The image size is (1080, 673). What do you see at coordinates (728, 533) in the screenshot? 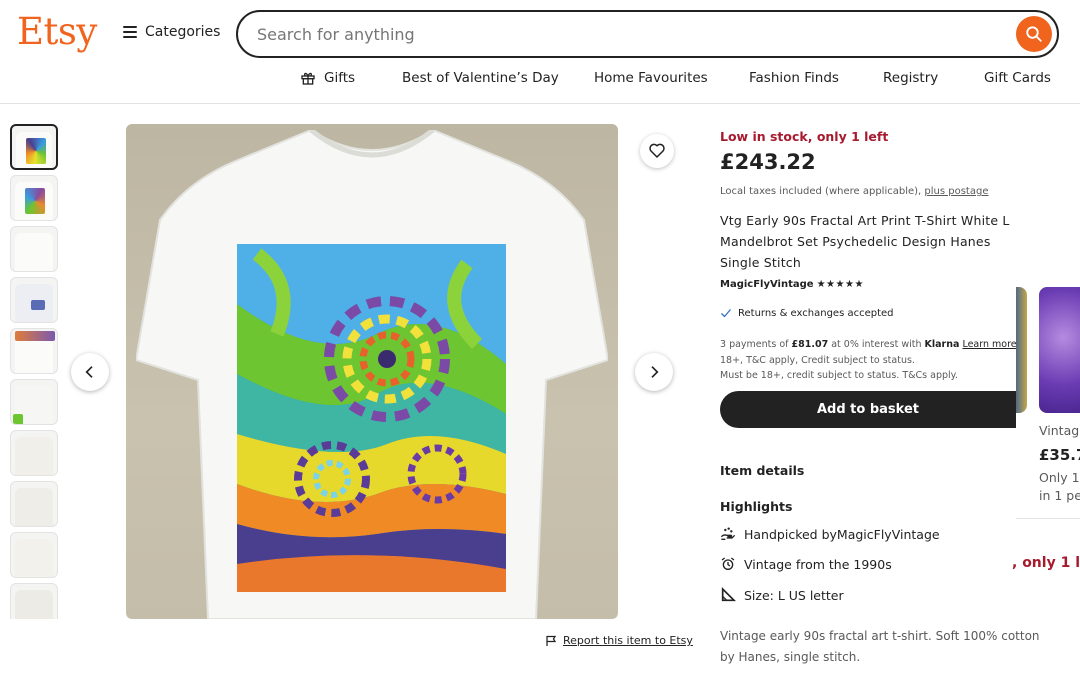
I see `hand-icon` at bounding box center [728, 533].